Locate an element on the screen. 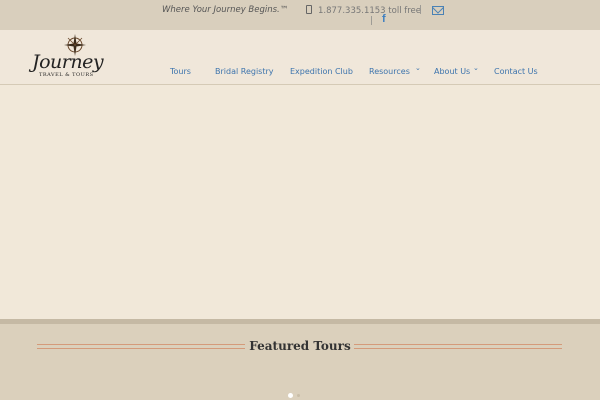 The image size is (600, 400). featured-title: Featured Tours is located at coordinates (300, 346).